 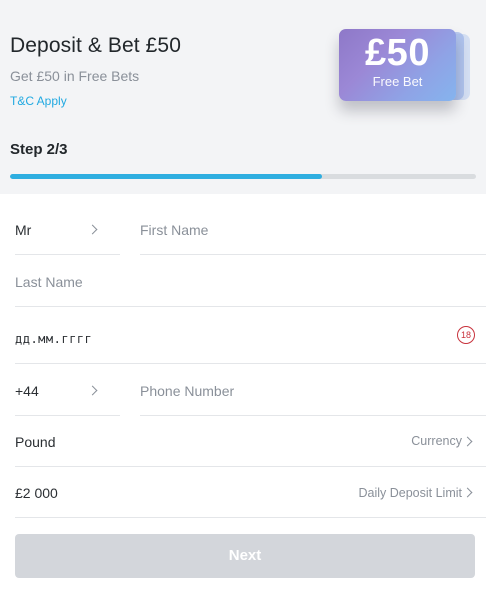 I want to click on free-bet-amount: £50, so click(x=397, y=53).